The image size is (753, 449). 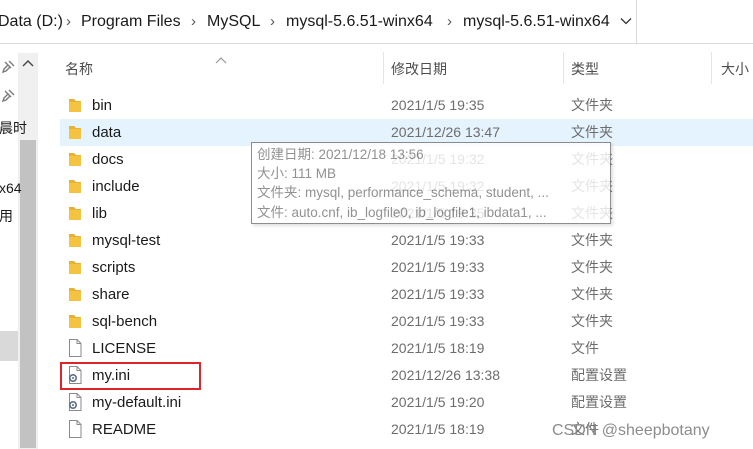 I want to click on breadcrumb-mysql: MySQL, so click(x=233, y=22).